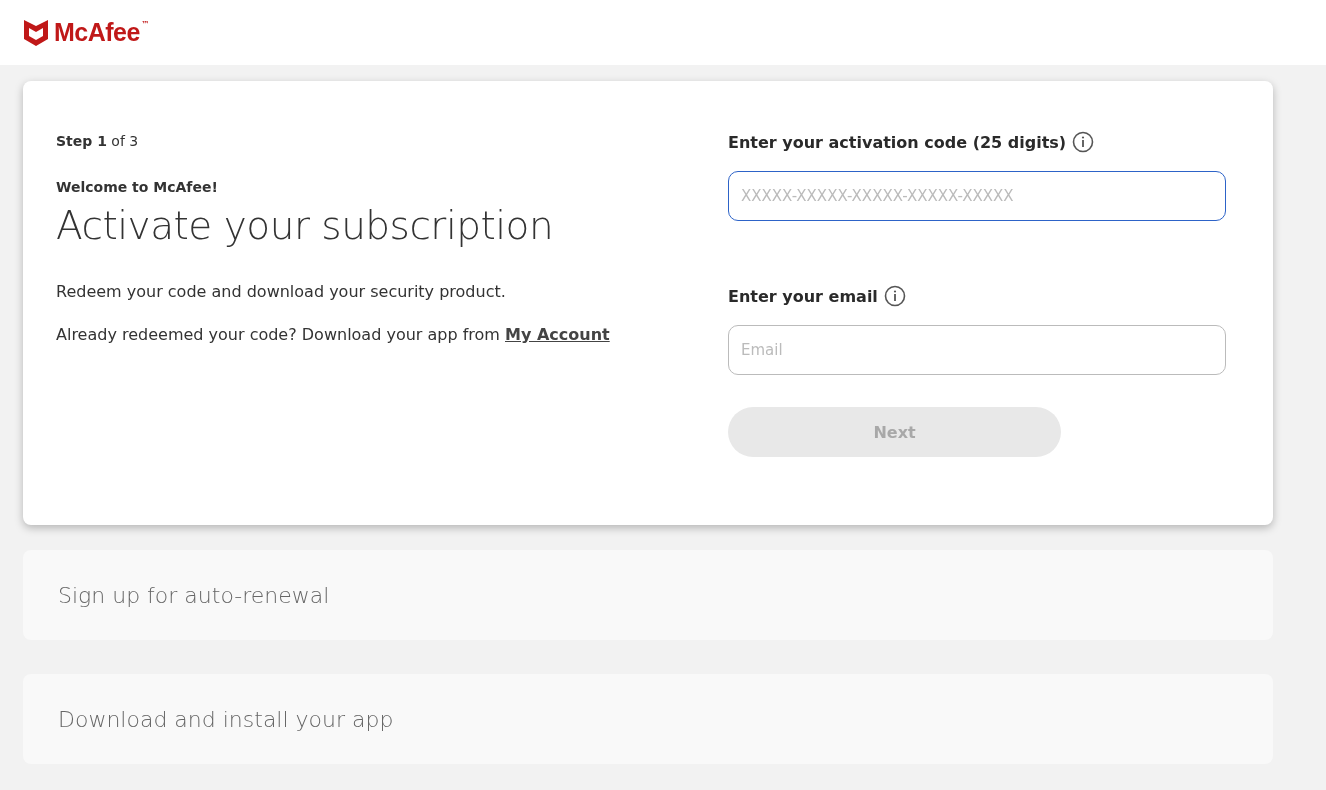 This screenshot has width=1326, height=790. What do you see at coordinates (137, 187) in the screenshot?
I see `welcome-heading: Welcome to McAfee!` at bounding box center [137, 187].